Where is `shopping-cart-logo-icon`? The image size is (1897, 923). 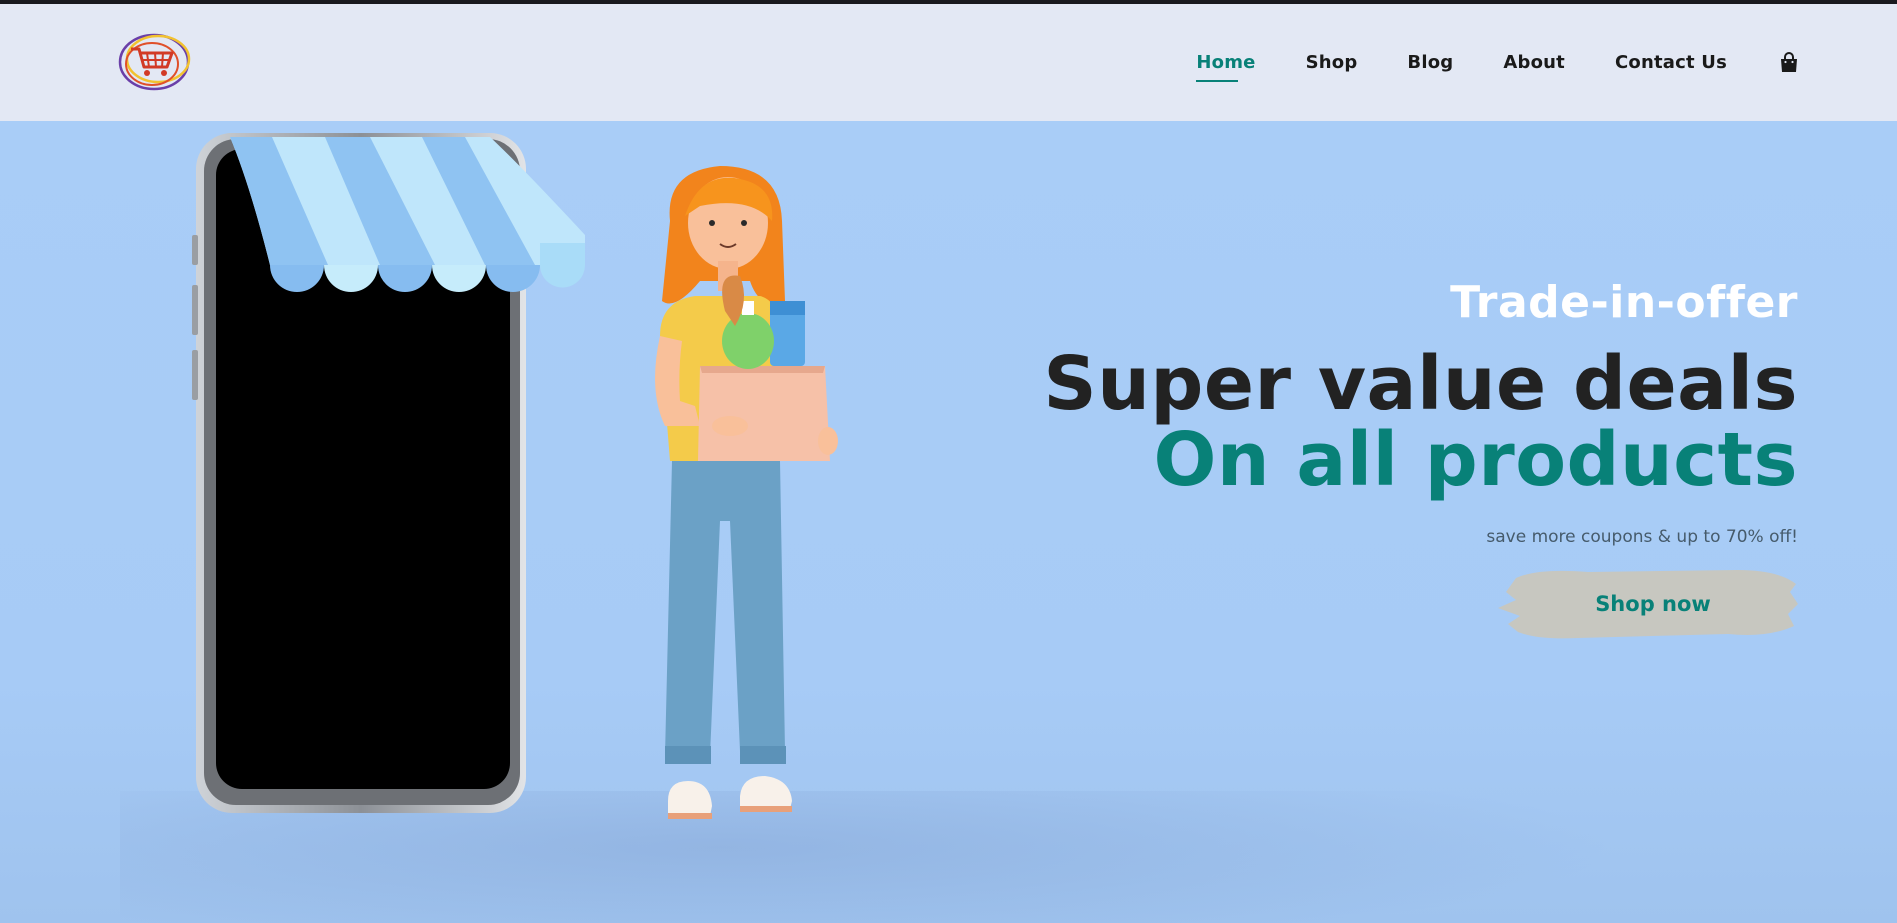
shopping-cart-logo-icon is located at coordinates (154, 62).